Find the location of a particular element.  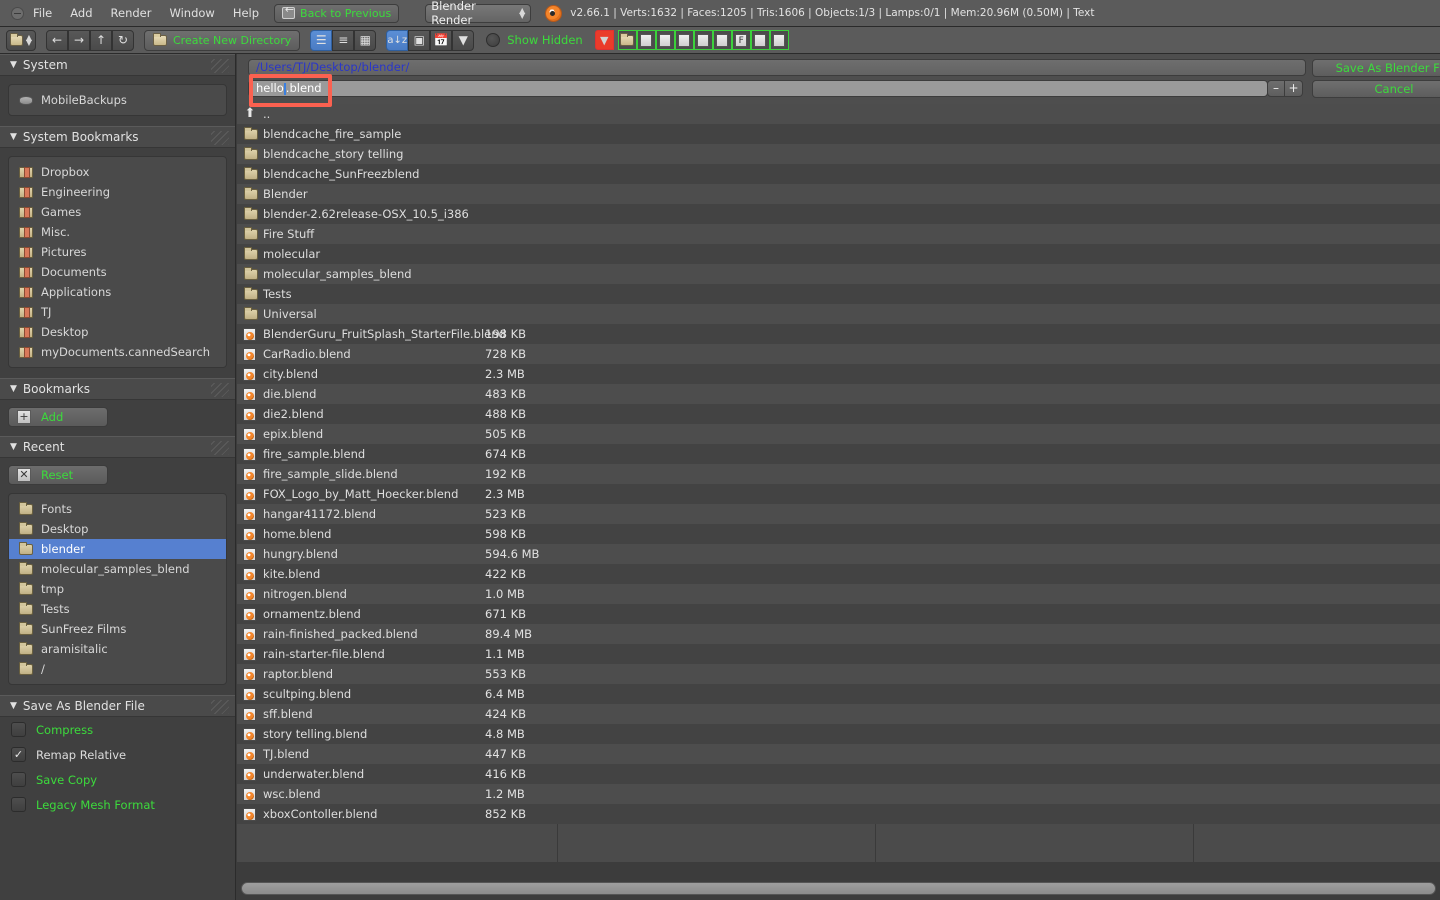

file-row: blendcache_story telling is located at coordinates (838, 154).